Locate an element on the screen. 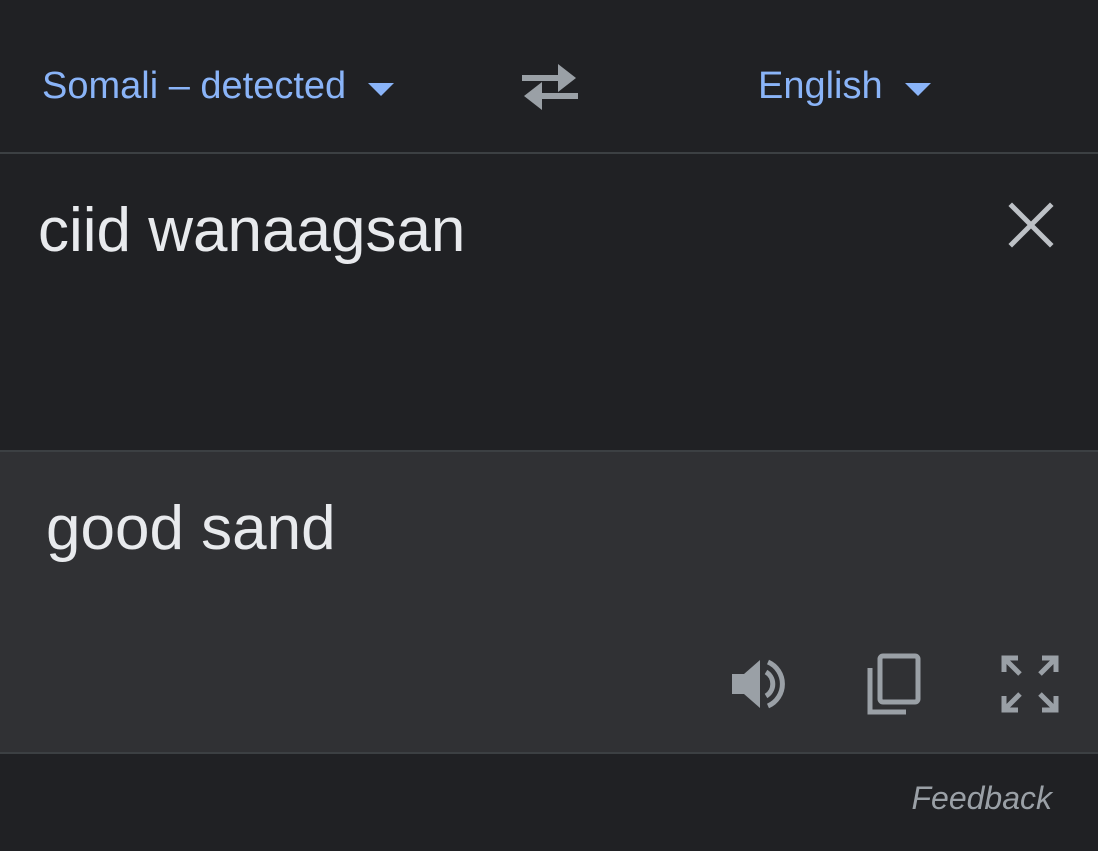 This screenshot has height=851, width=1098. swap-languages-button is located at coordinates (550, 86).